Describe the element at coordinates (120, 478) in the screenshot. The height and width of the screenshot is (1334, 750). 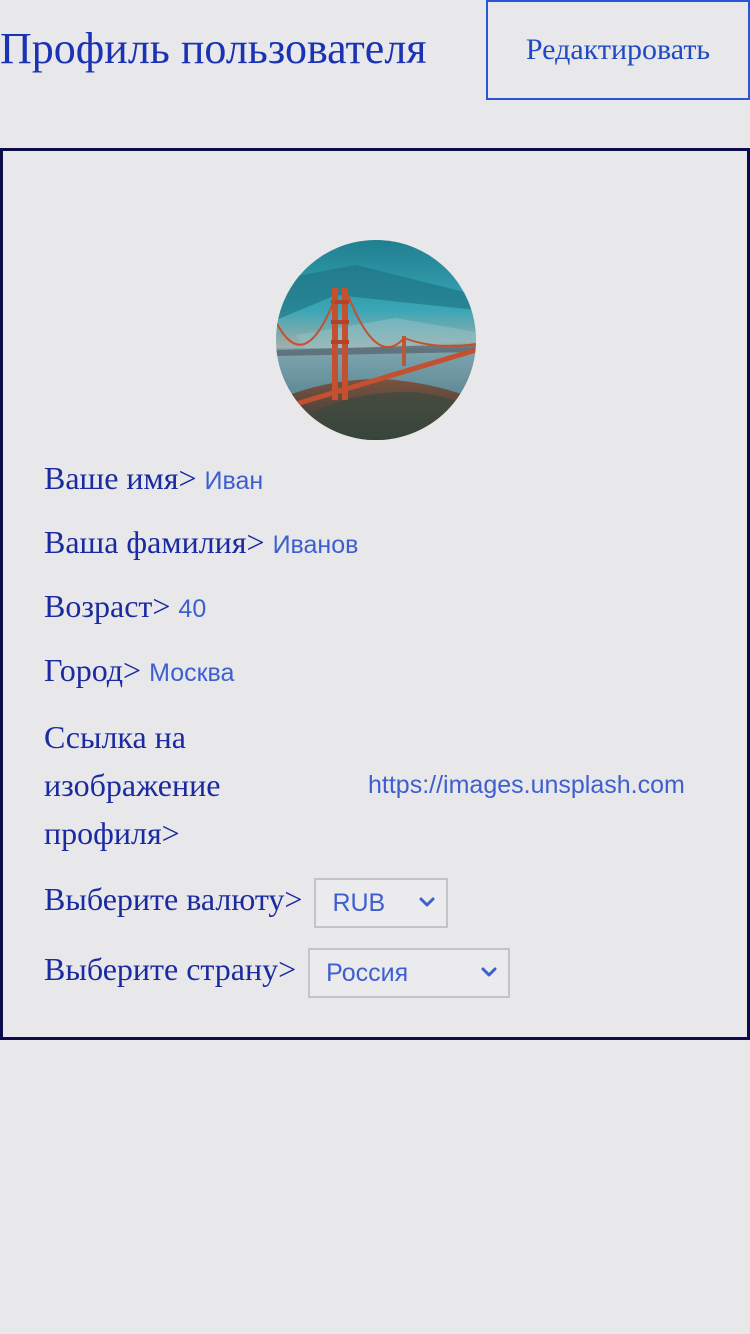
I see `name-label: Ваше имя>` at that location.